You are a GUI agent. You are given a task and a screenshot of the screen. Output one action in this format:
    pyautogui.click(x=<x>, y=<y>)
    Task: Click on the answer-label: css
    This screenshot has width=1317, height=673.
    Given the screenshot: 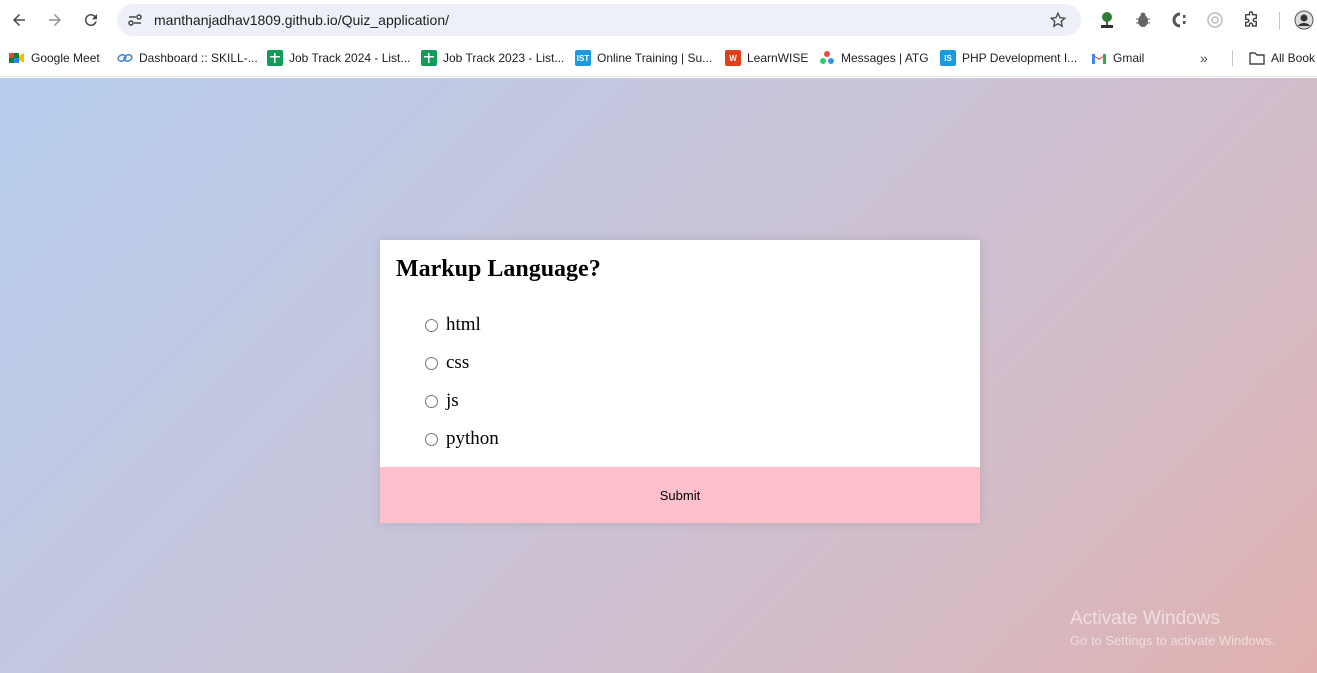 What is the action you would take?
    pyautogui.click(x=457, y=363)
    